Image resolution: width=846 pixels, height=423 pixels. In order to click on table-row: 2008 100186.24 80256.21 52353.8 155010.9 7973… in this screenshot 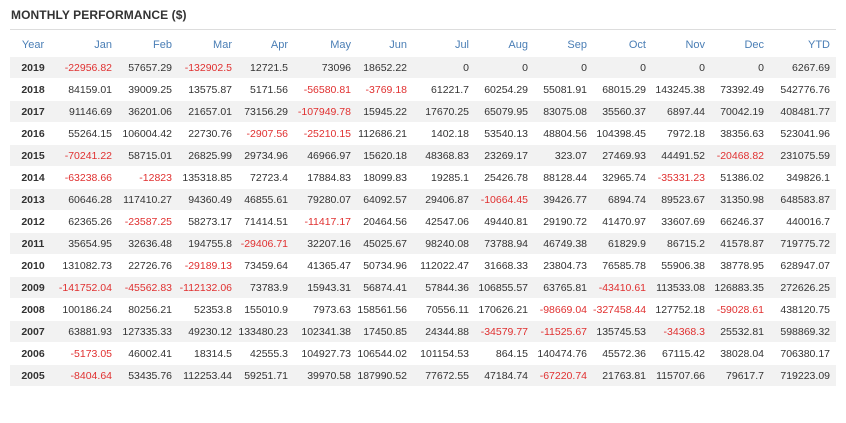, I will do `click(423, 309)`.